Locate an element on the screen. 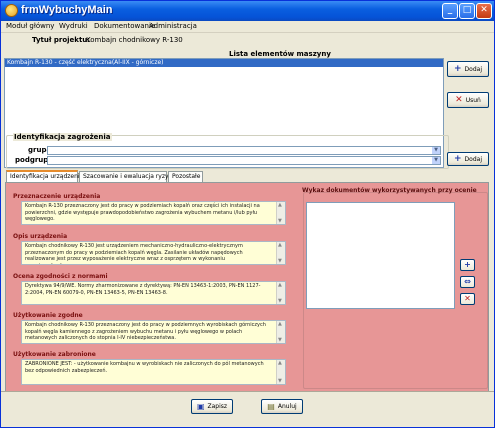 This screenshot has height=428, width=495. add-element-button: + Dodaj is located at coordinates (468, 69).